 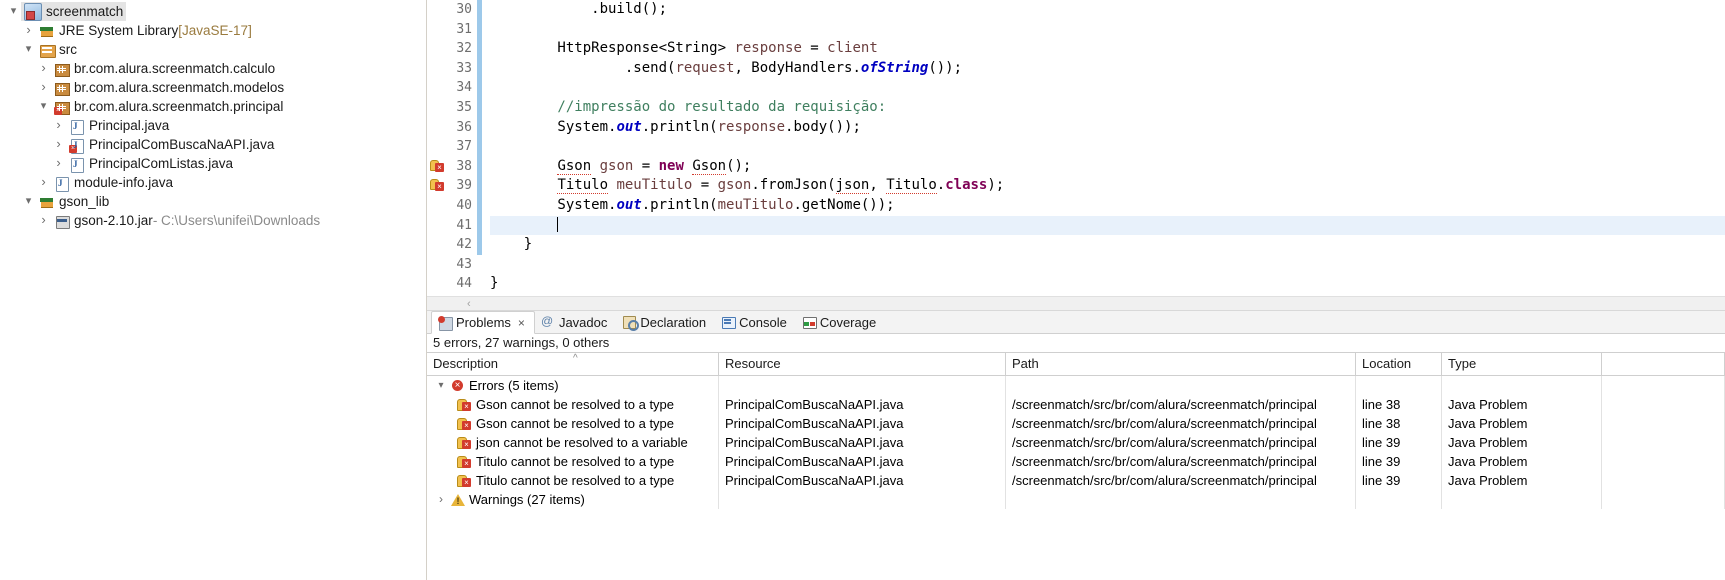 What do you see at coordinates (151, 163) in the screenshot?
I see `tree-item-content: PrincipalComListas.java` at bounding box center [151, 163].